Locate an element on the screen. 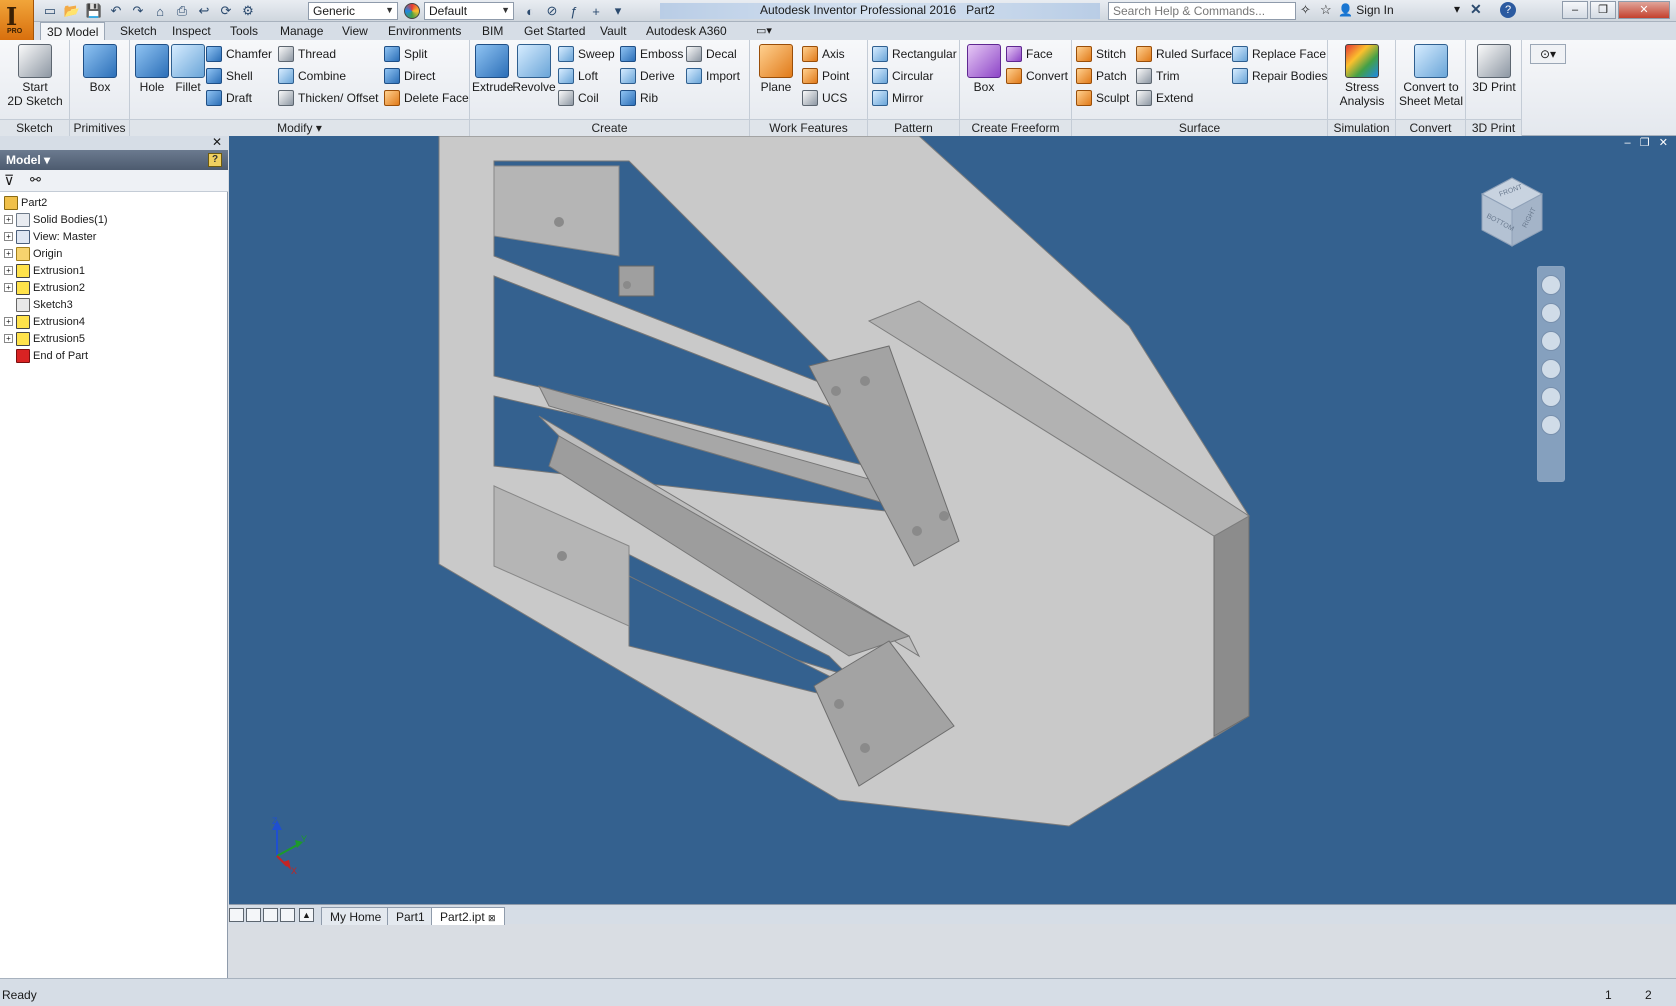 The height and width of the screenshot is (1006, 1676). emboss-button: Emboss is located at coordinates (651, 54).